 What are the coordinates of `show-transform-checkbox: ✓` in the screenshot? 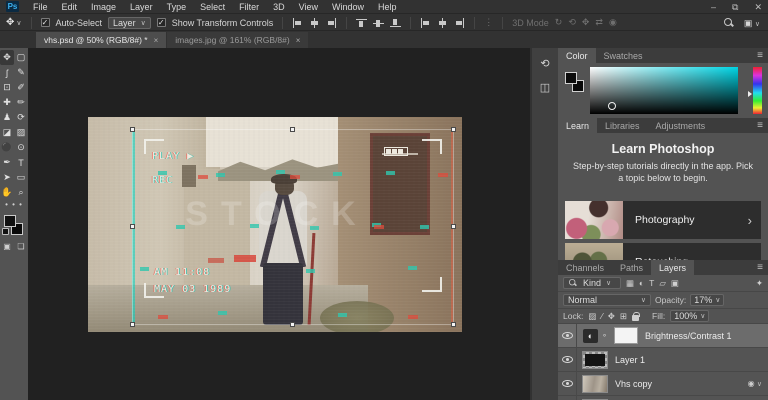 It's located at (161, 22).